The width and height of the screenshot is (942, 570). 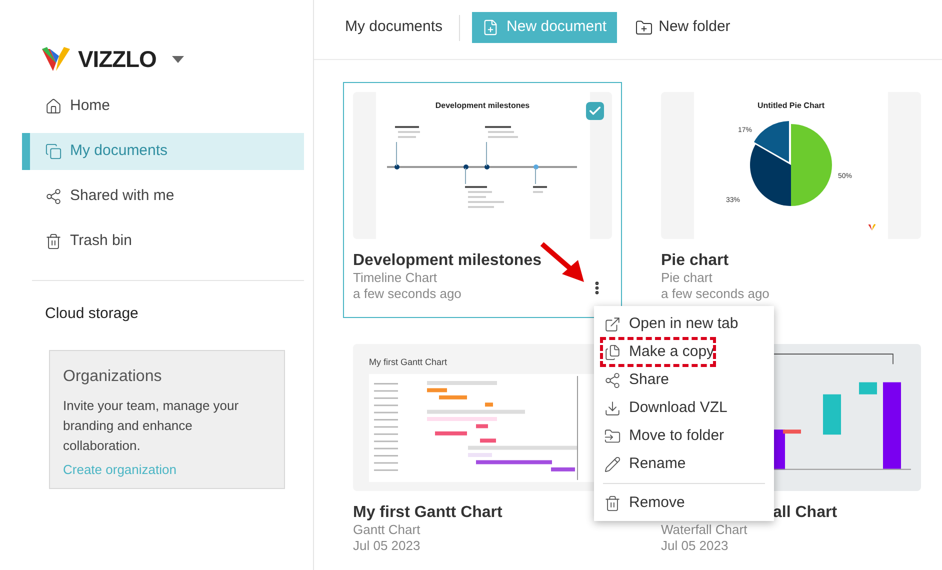 I want to click on card-title: Organizations, so click(x=113, y=376).